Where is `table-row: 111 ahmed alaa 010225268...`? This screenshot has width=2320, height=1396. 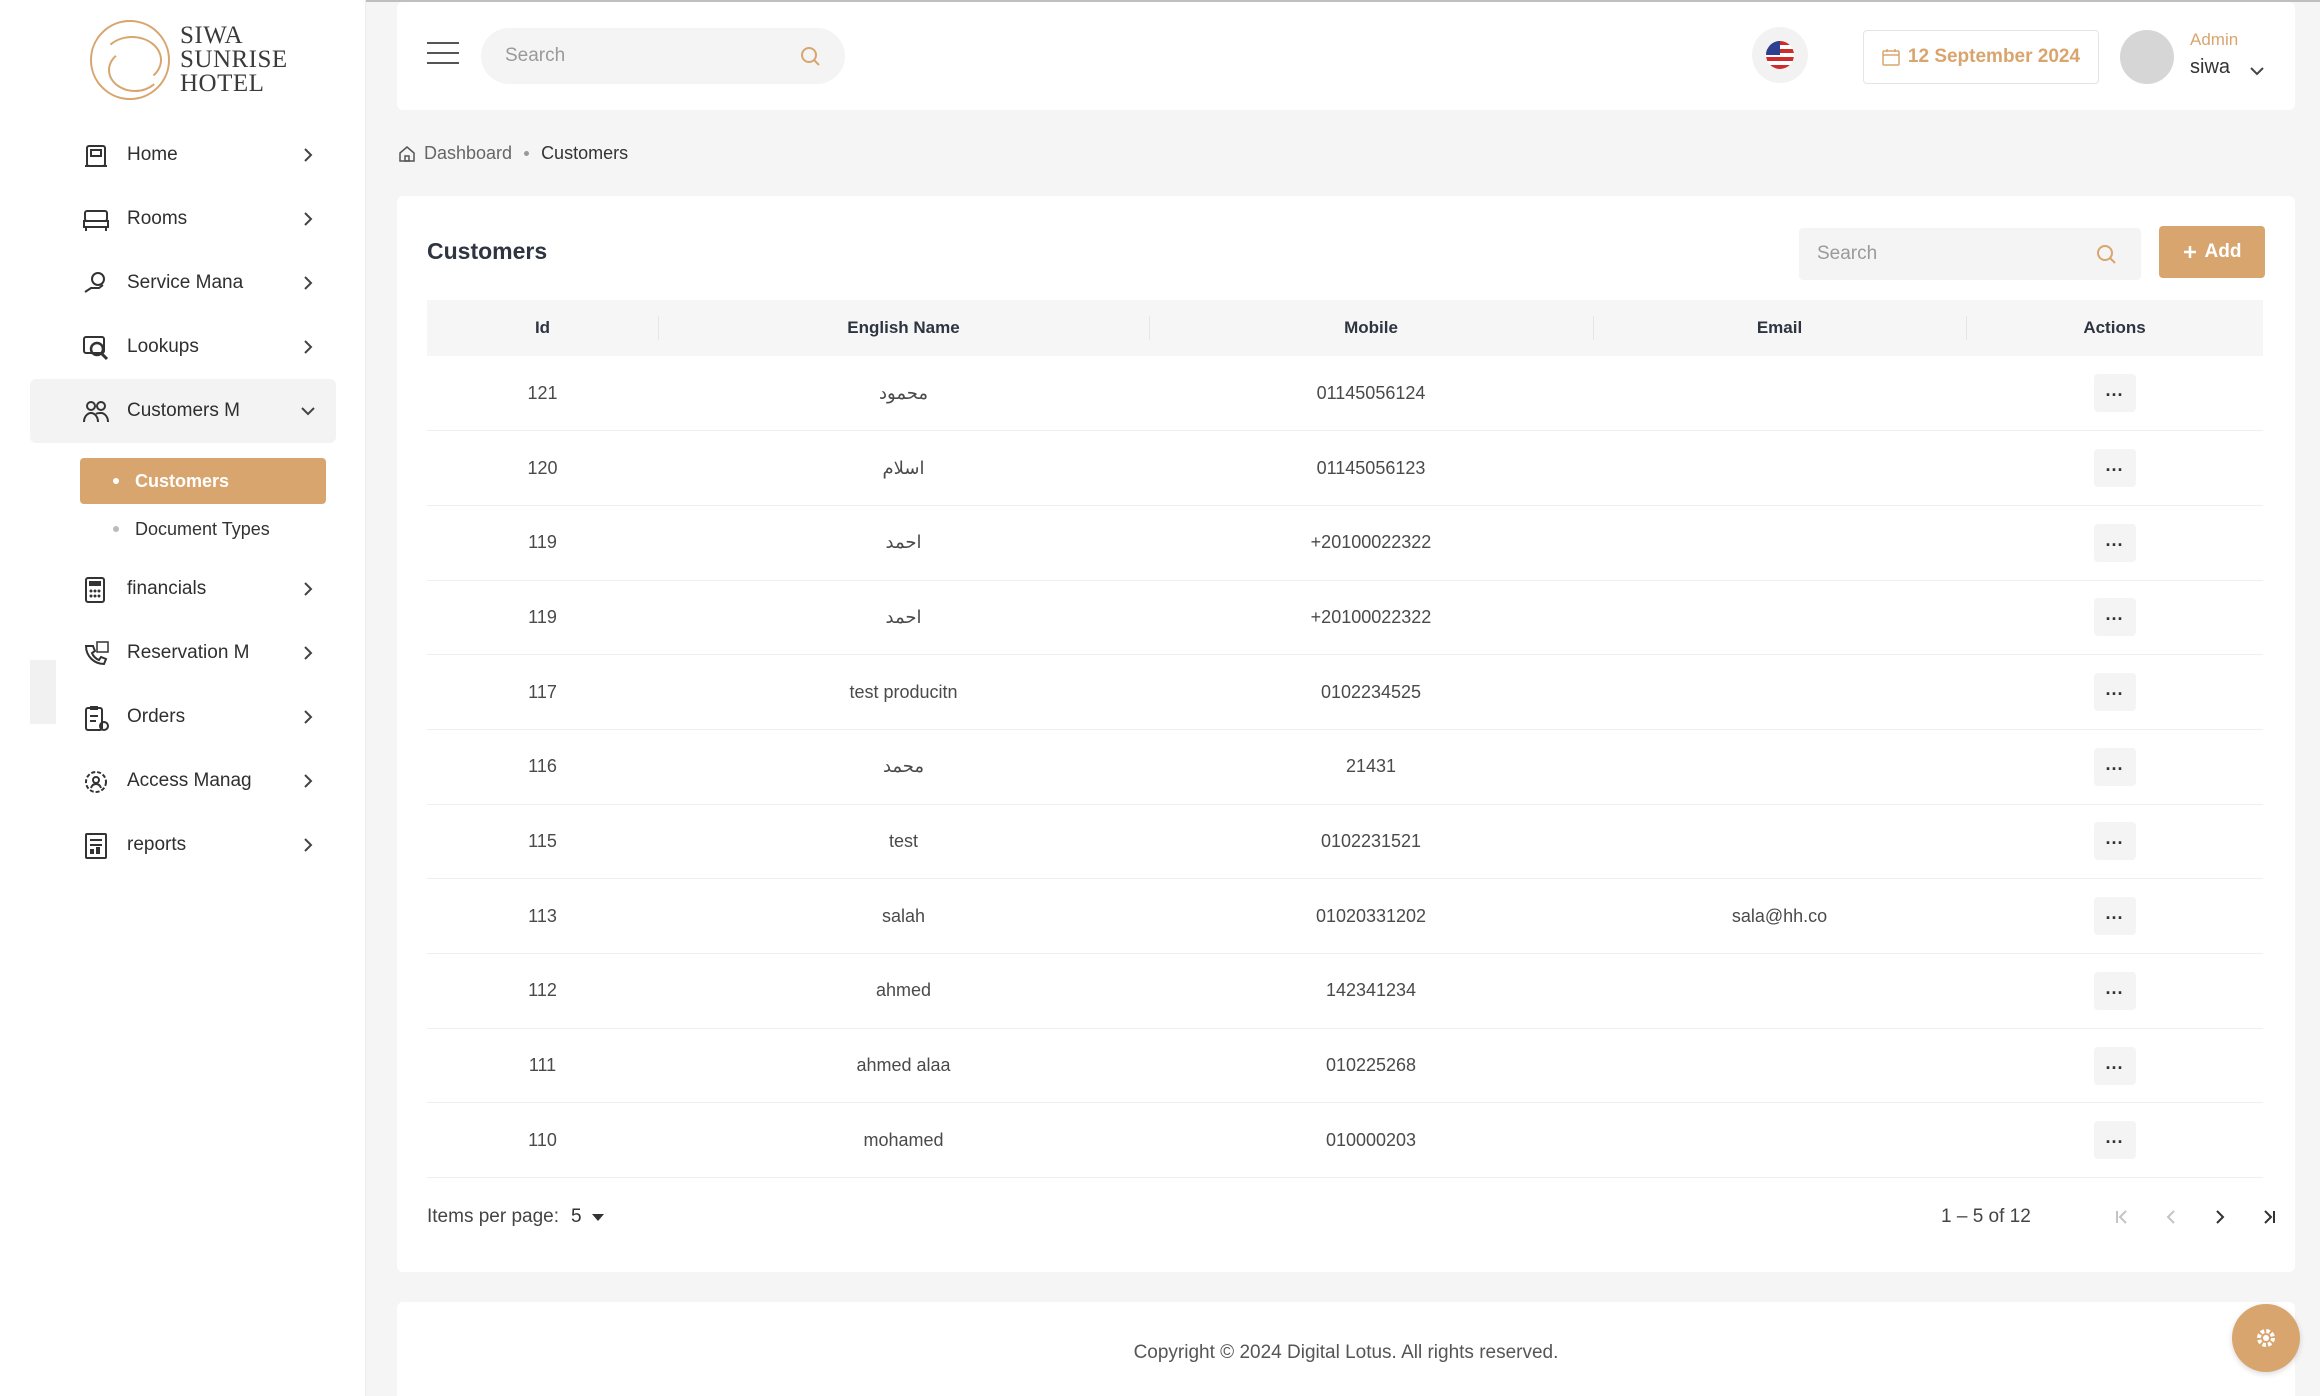
table-row: 111 ahmed alaa 010225268... is located at coordinates (1345, 1065).